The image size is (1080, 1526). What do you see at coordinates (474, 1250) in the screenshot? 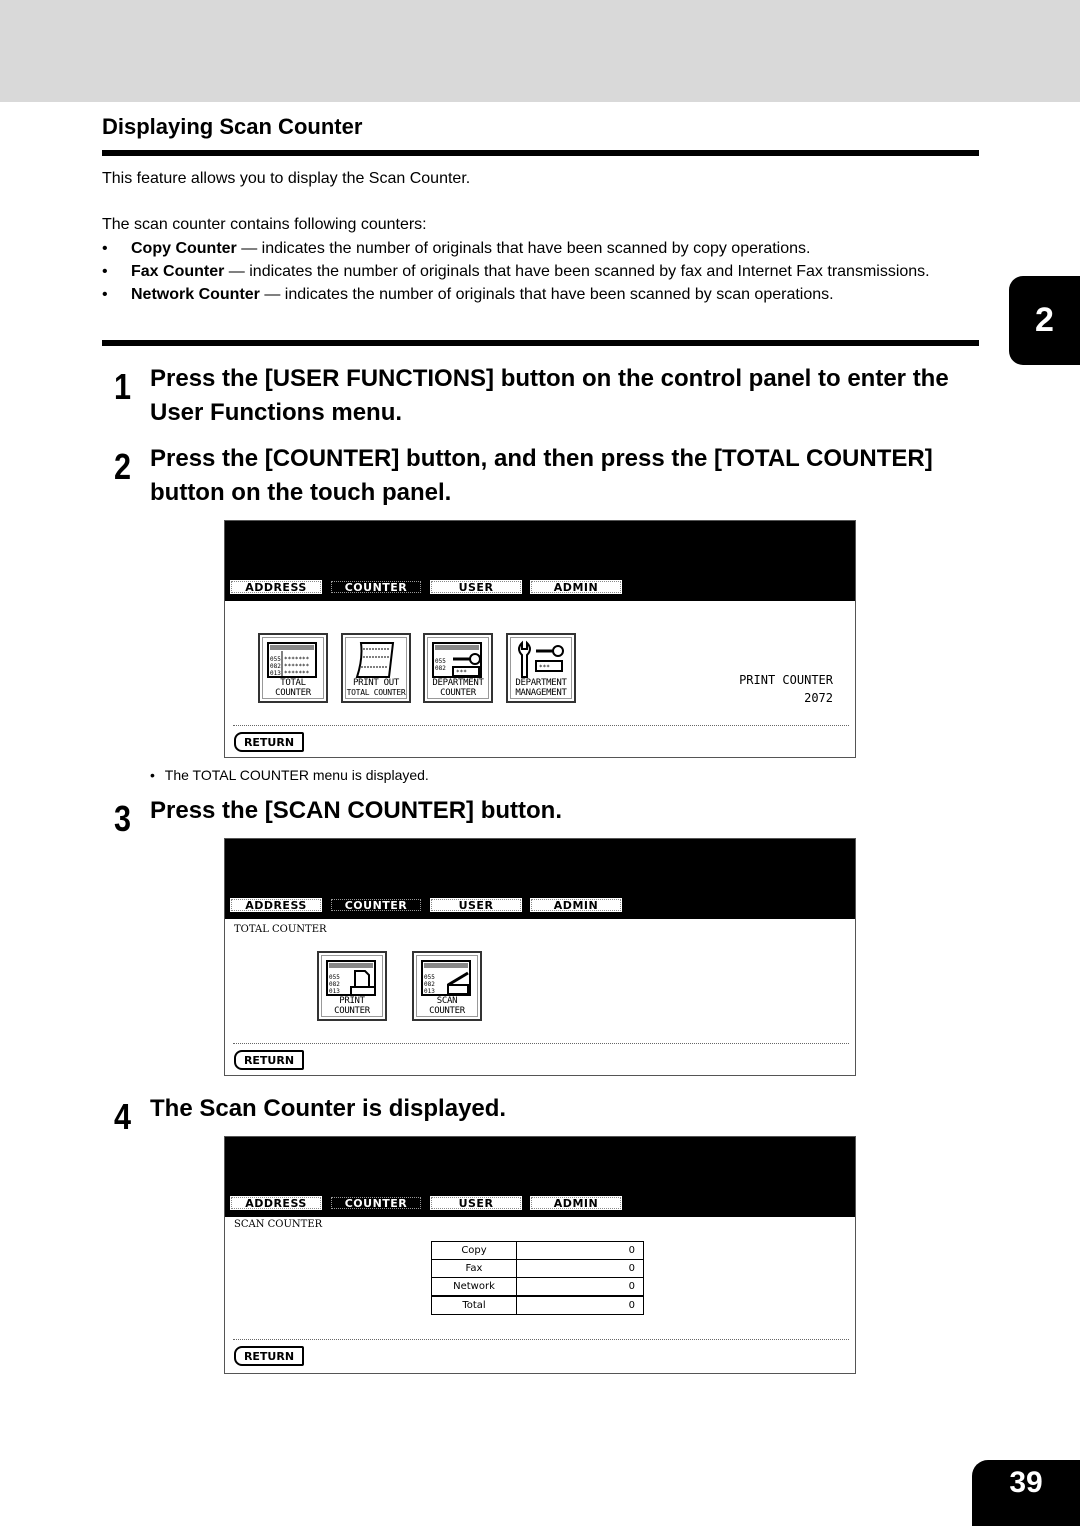
I see `counter-name: Copy` at bounding box center [474, 1250].